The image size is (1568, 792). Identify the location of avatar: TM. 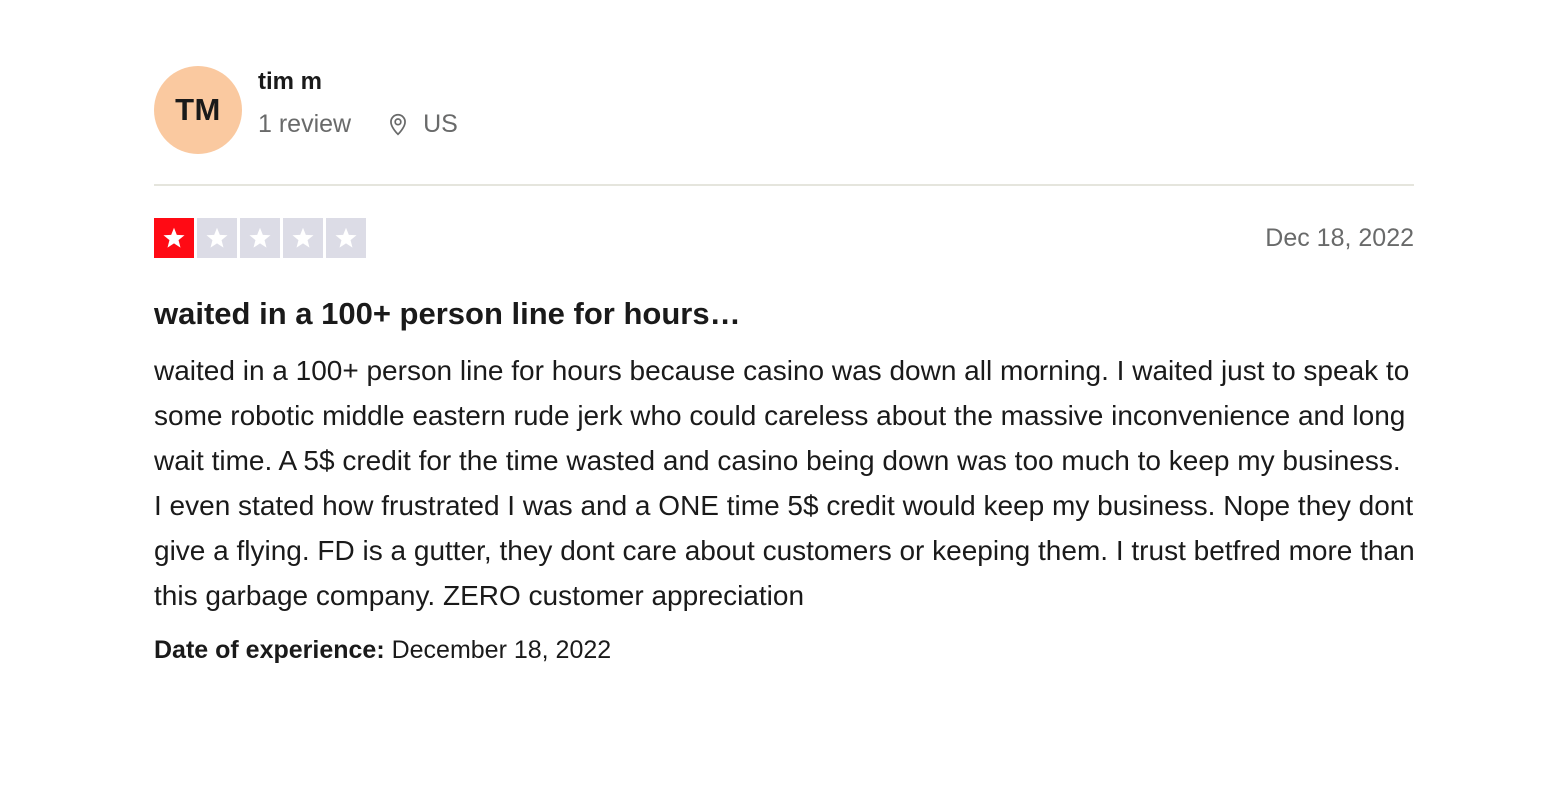
(198, 110).